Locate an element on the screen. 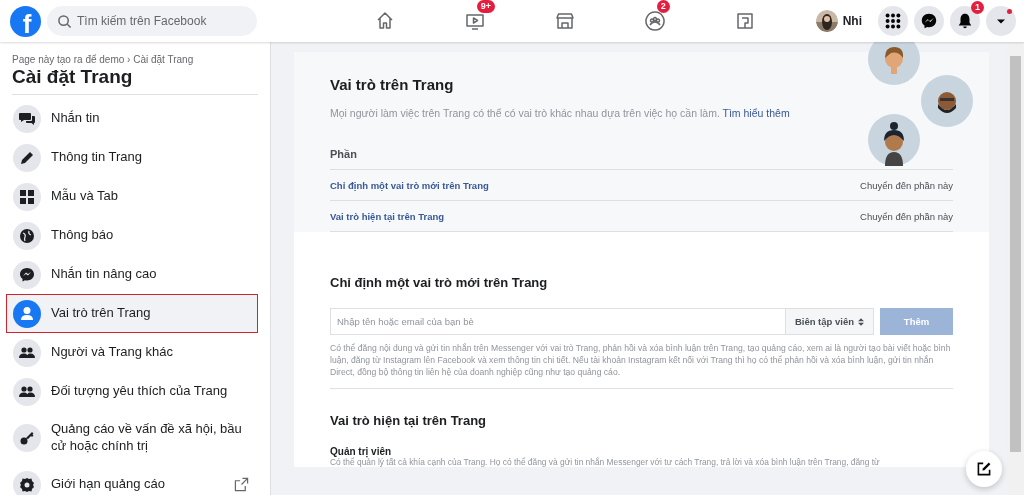  section-title: Vai trò hiện tại trên Trang is located at coordinates (409, 421).